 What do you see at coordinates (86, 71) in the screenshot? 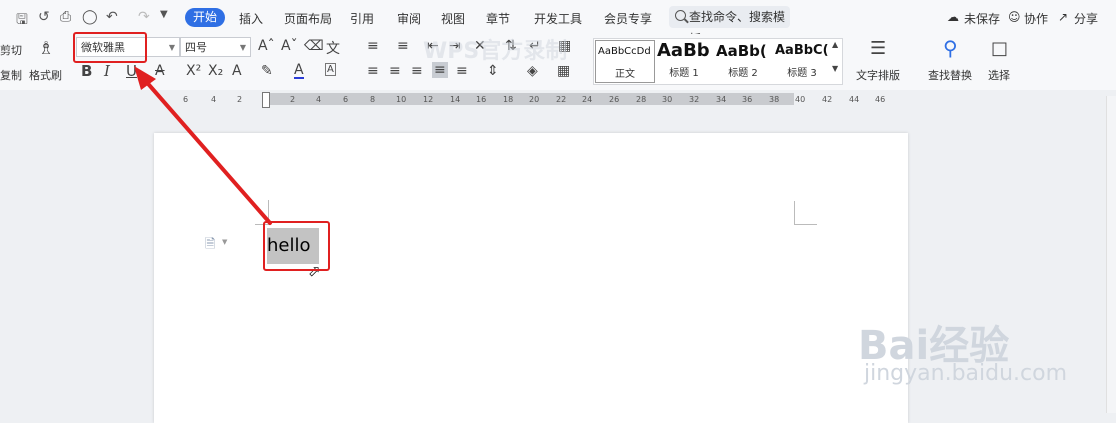
I see `bold-button: B` at bounding box center [86, 71].